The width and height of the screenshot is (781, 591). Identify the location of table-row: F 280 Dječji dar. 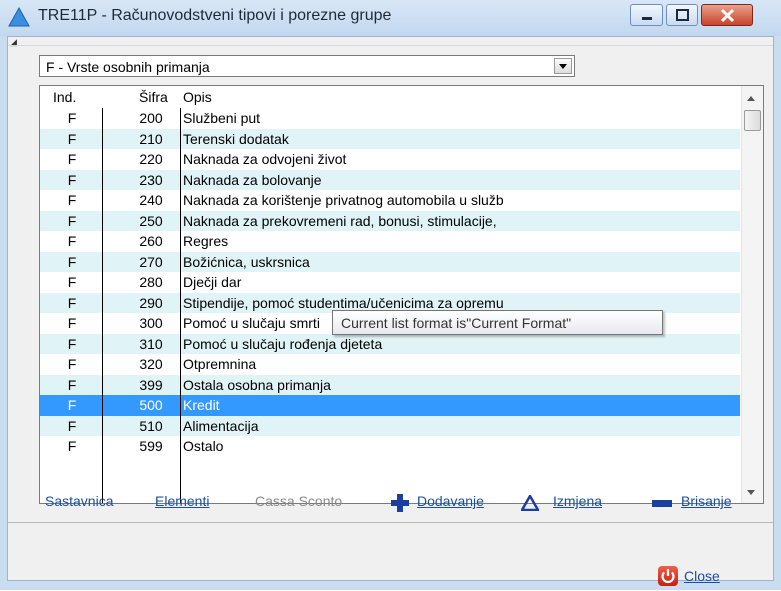
(390, 282).